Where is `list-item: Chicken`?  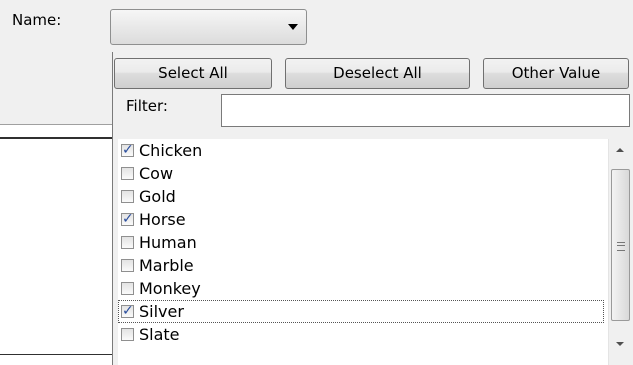
list-item: Chicken is located at coordinates (363, 150).